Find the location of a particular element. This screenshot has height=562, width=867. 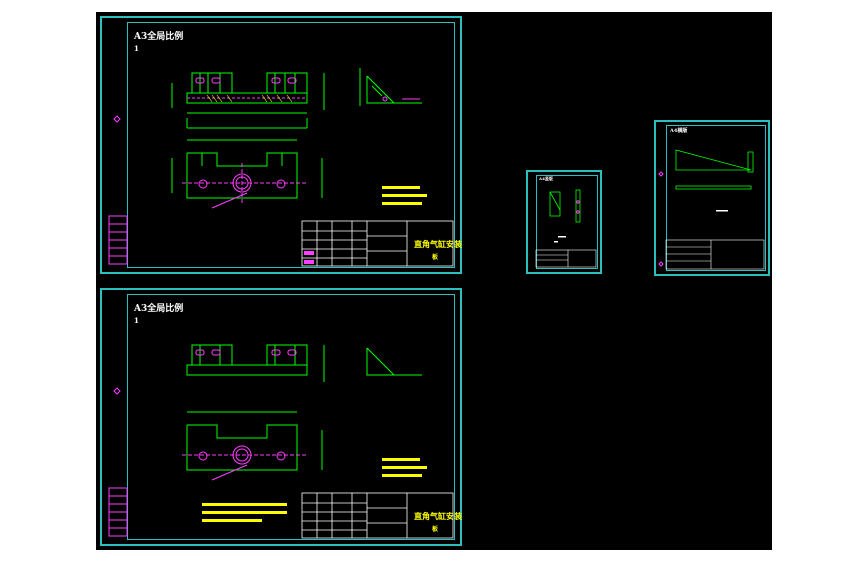

sheet-4-drawing is located at coordinates (711, 209).